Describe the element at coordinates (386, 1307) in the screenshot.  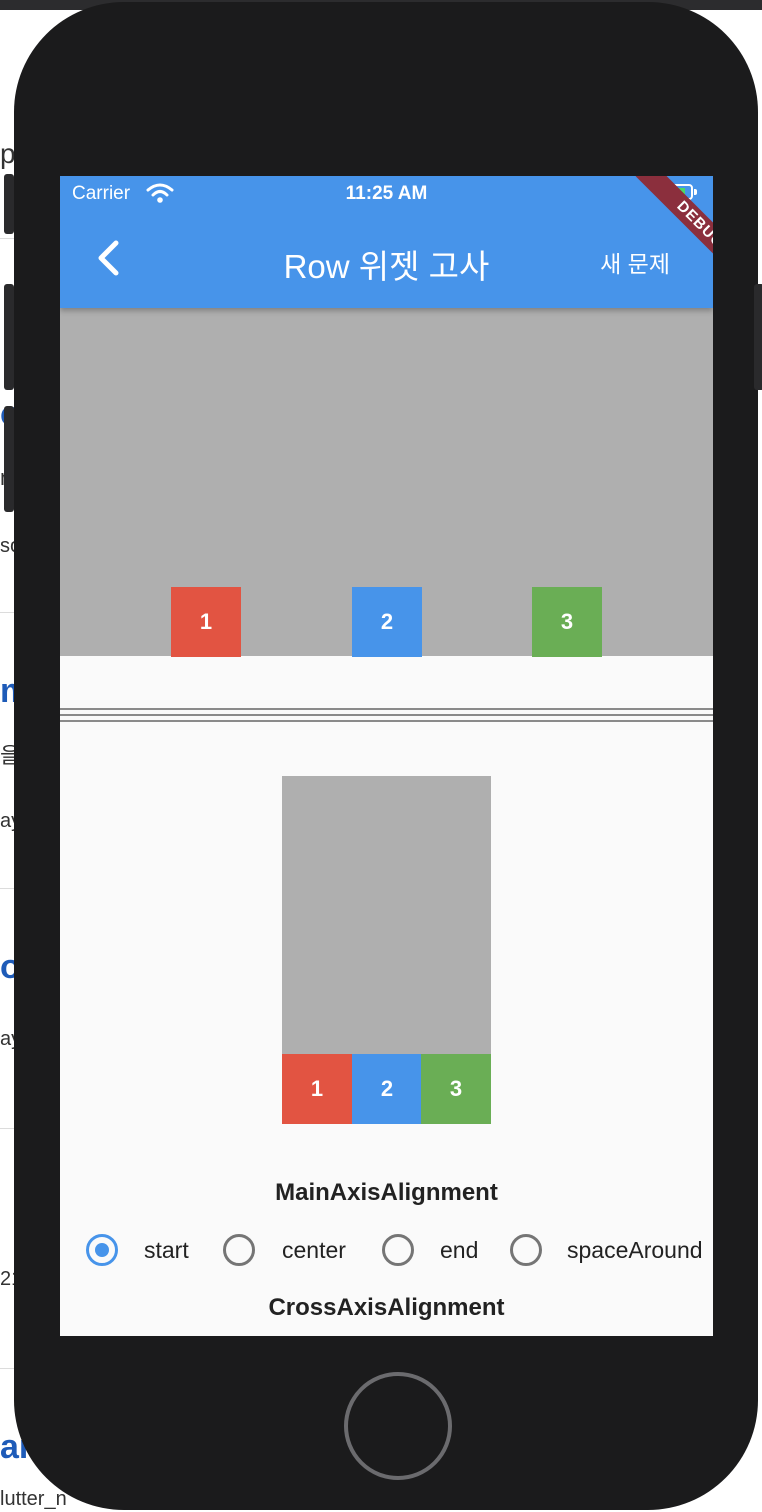
I see `cross-axis-label: CrossAxisAlignment` at that location.